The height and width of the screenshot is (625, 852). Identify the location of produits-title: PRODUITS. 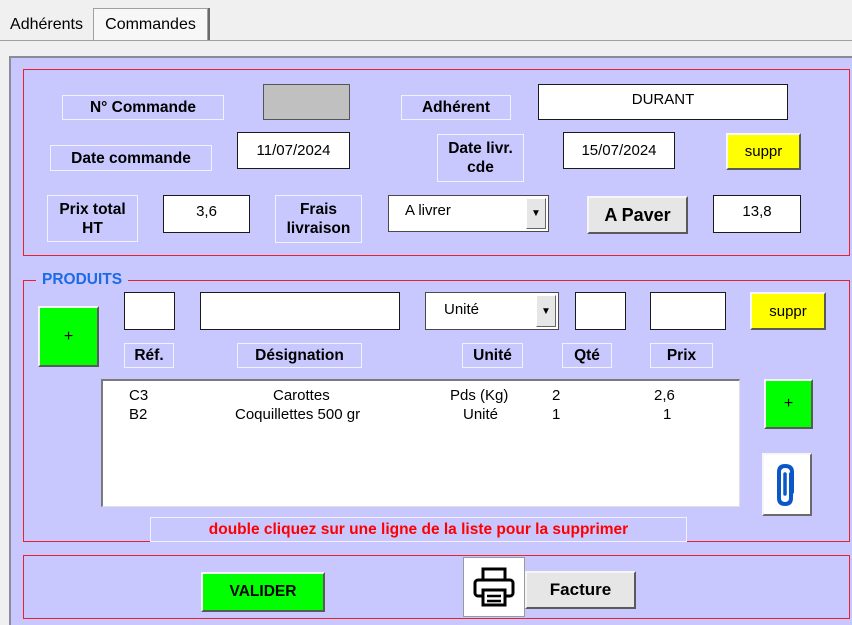
(82, 280).